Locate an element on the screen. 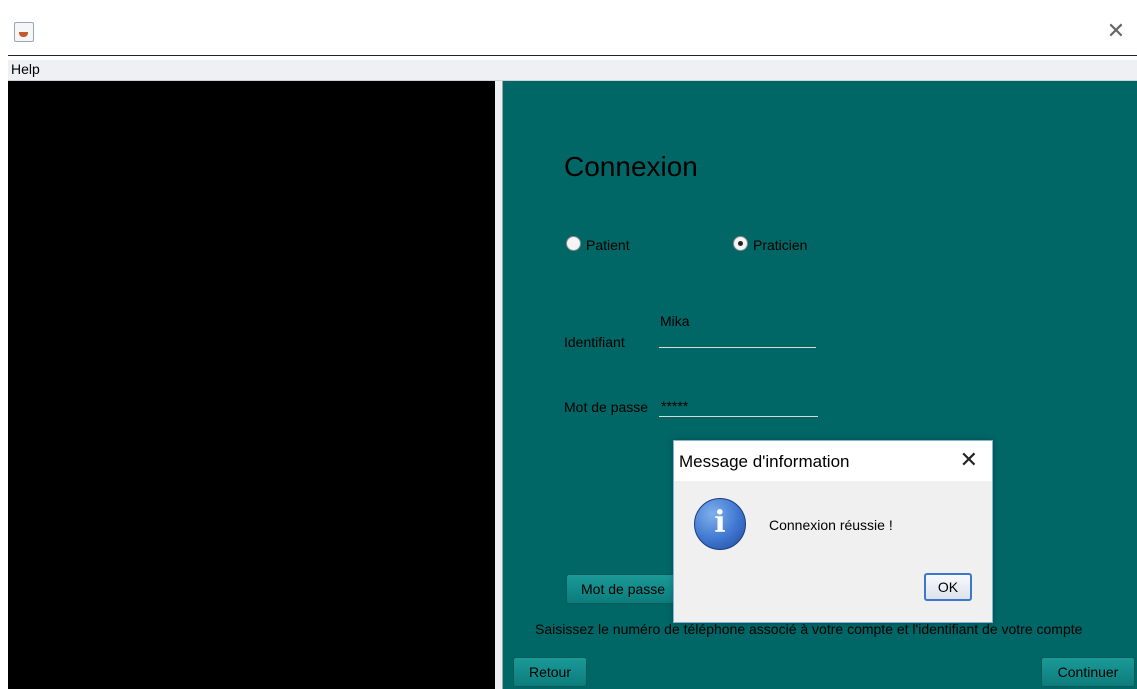  dialog-titlebar: Message d'information ✕ is located at coordinates (833, 461).